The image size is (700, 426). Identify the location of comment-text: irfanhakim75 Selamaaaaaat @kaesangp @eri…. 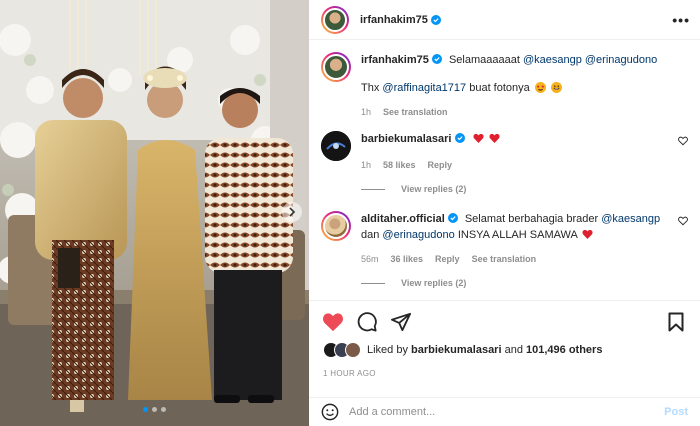
(514, 60).